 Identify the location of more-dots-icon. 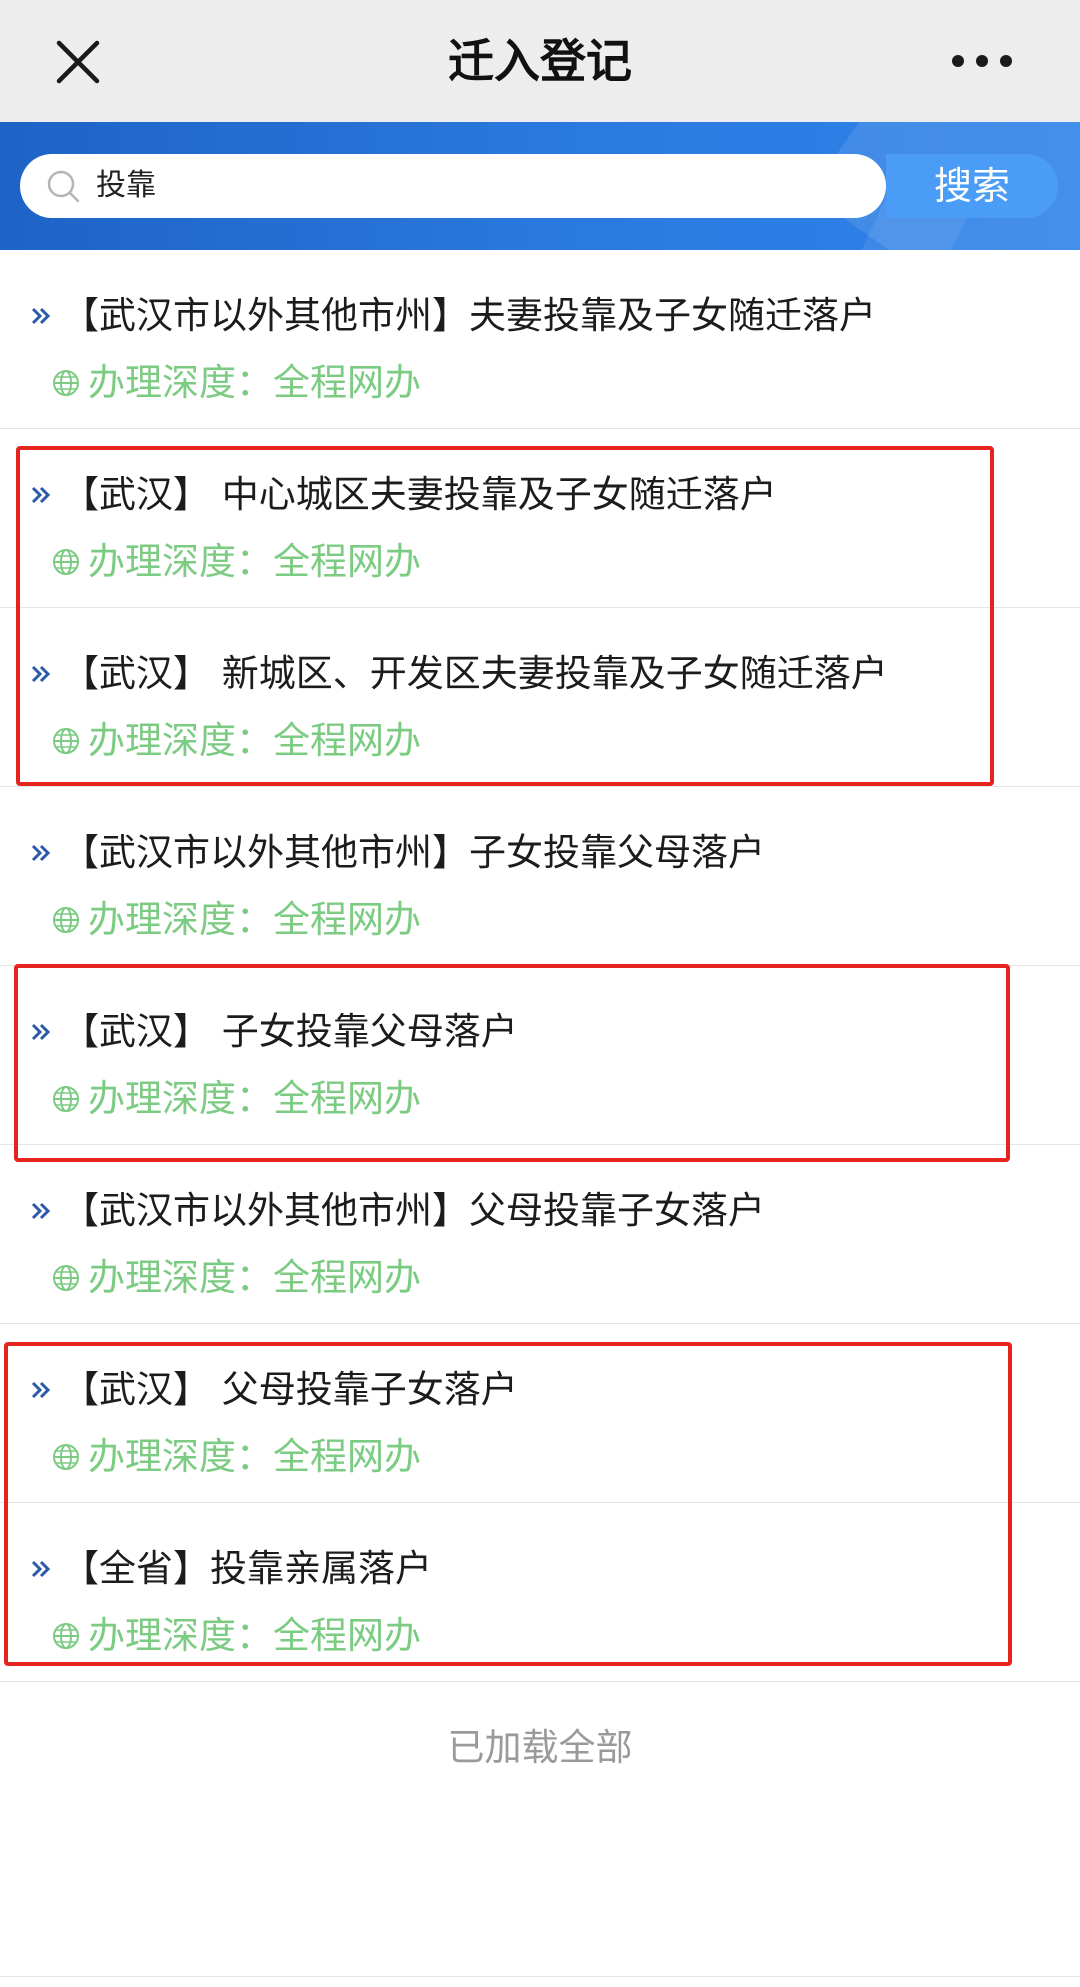
(982, 61).